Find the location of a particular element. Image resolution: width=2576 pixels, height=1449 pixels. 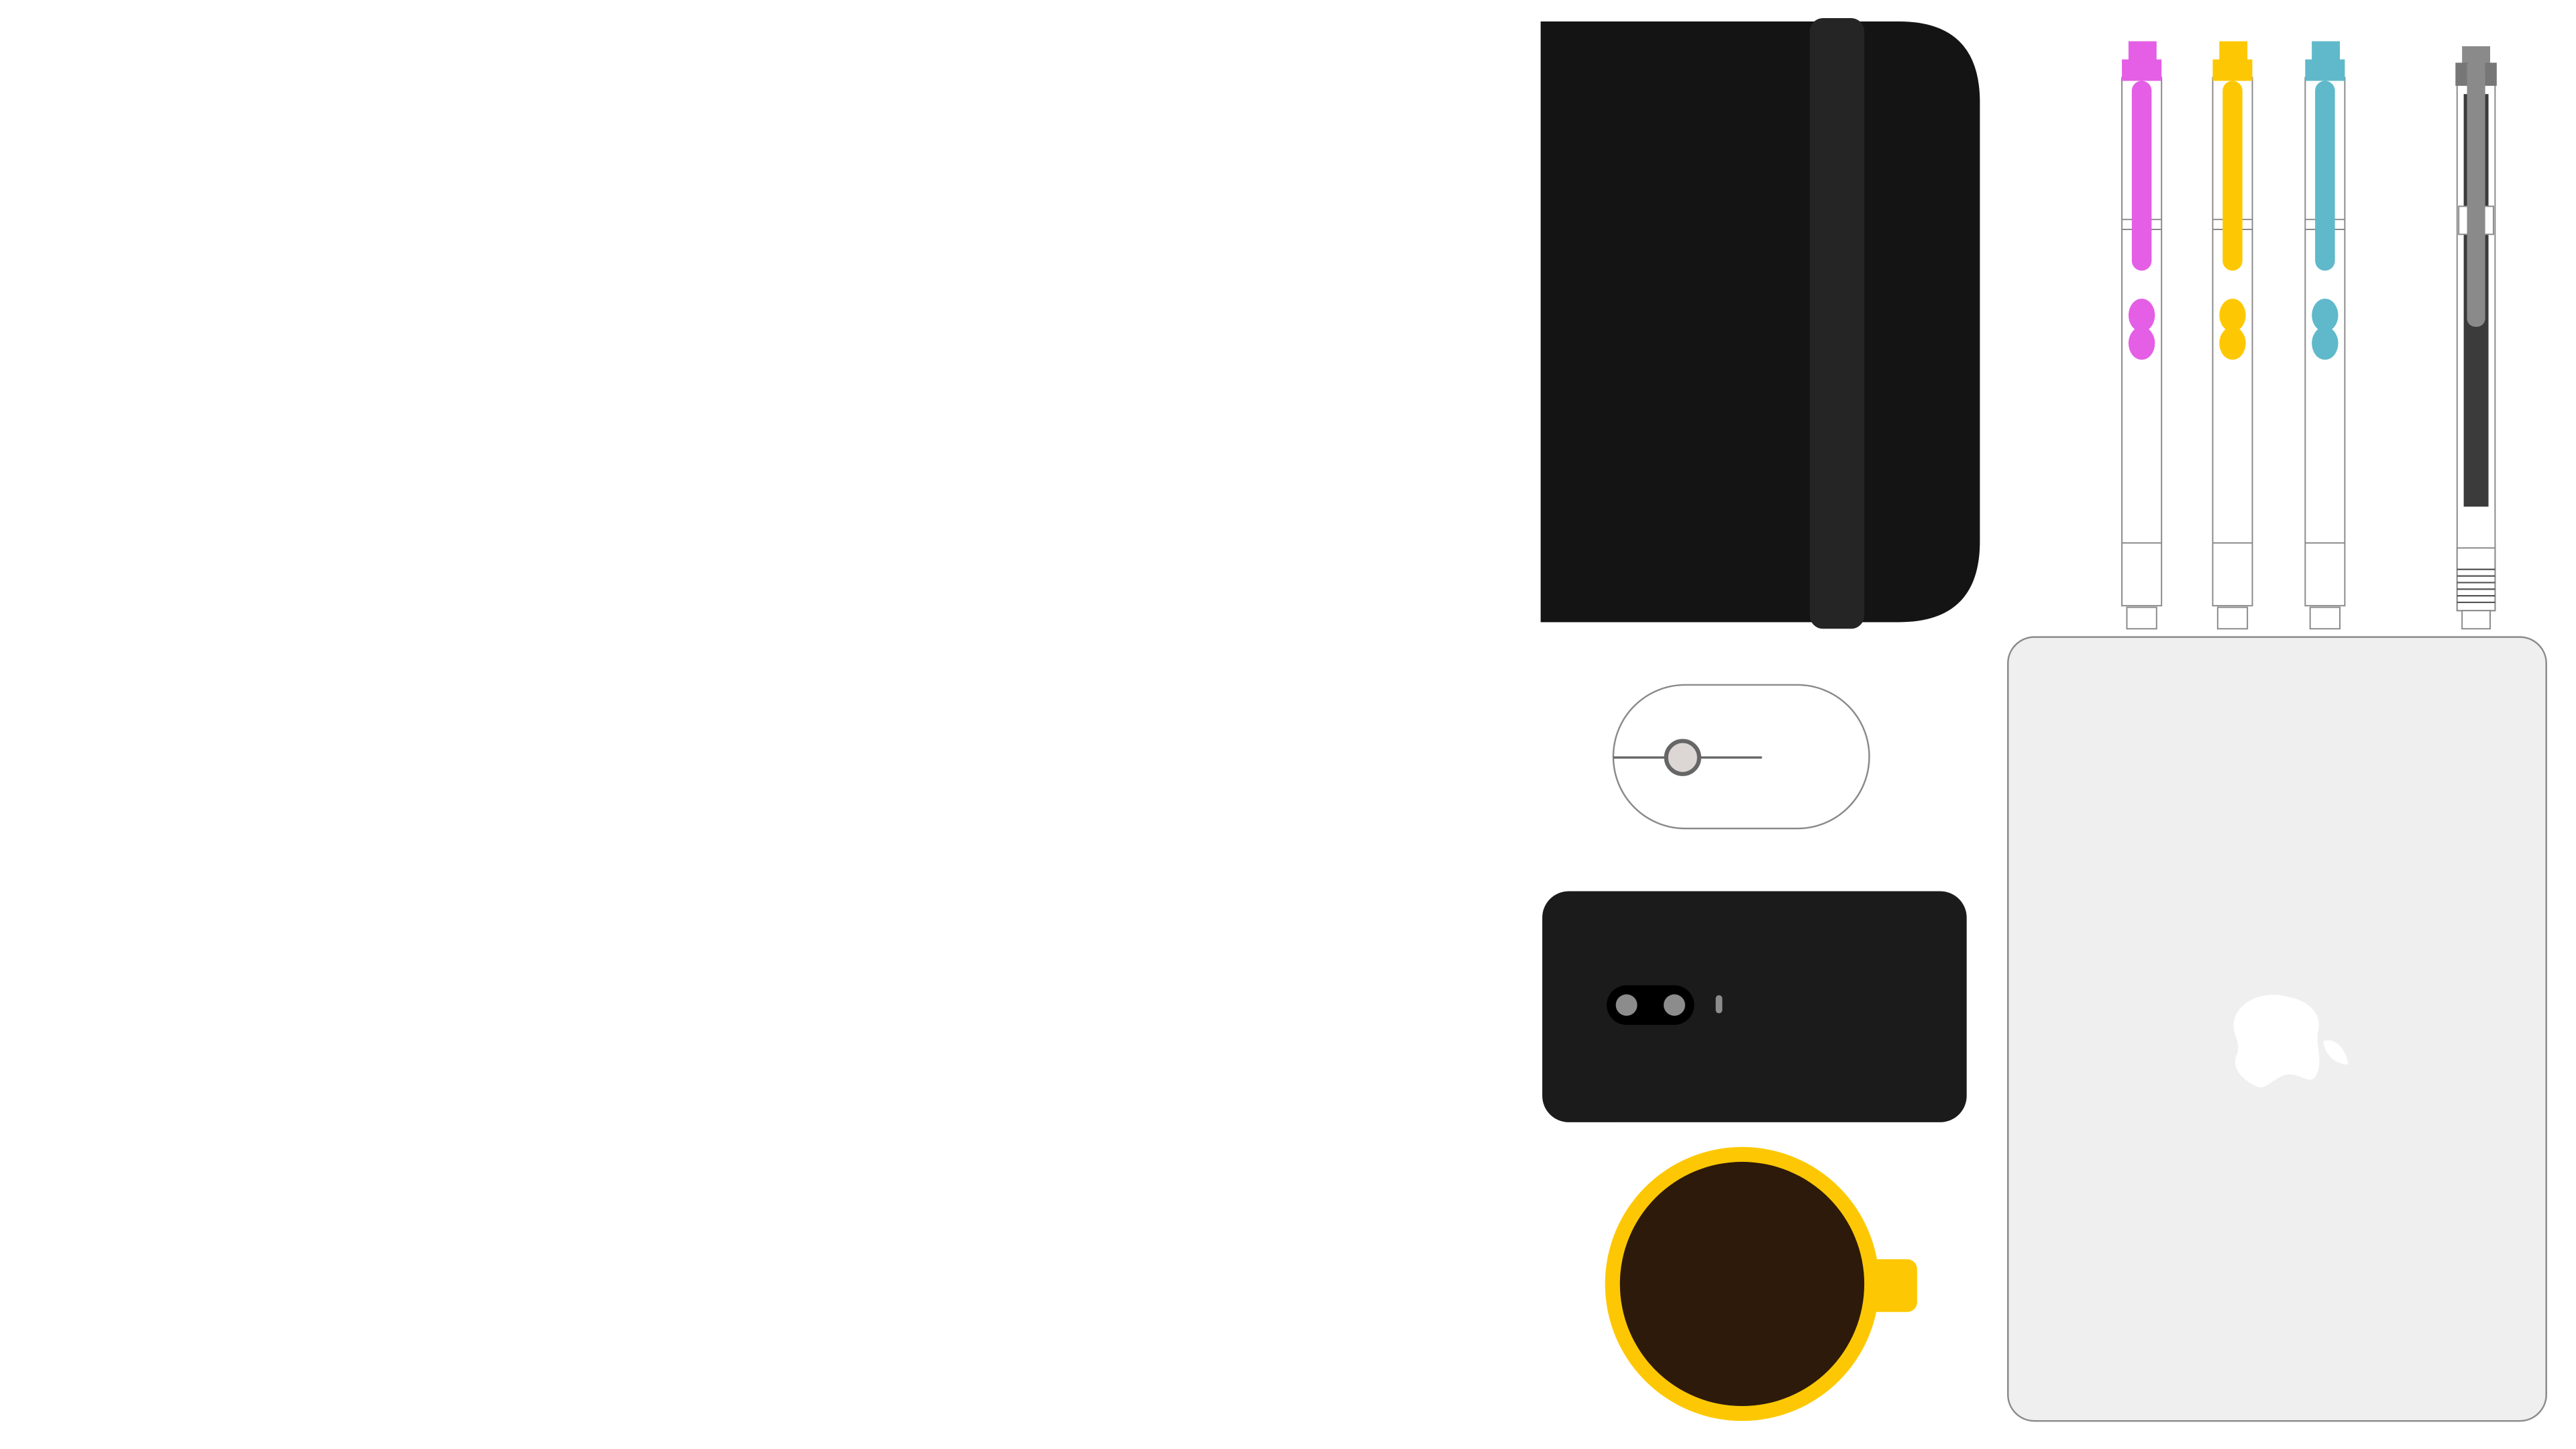

wireless-mouse-illustration is located at coordinates (1741, 757).